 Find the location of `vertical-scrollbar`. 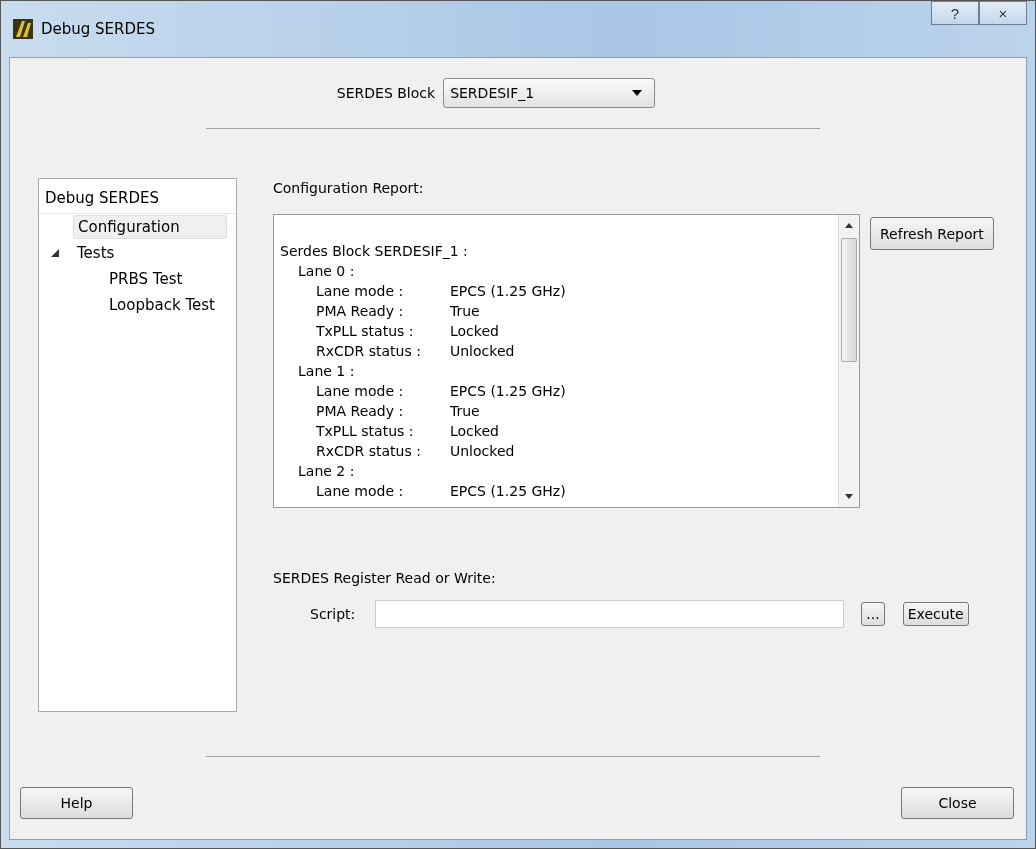

vertical-scrollbar is located at coordinates (848, 361).